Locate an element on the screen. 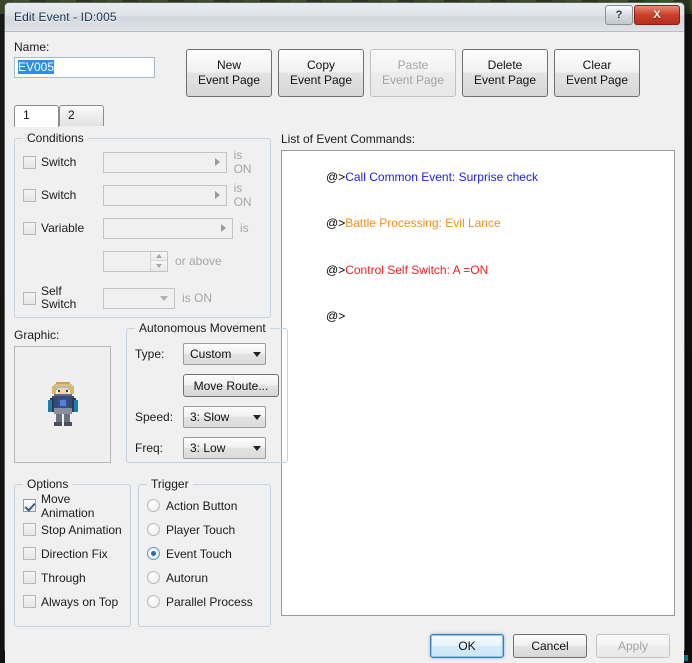  movement-type-select: Custom is located at coordinates (224, 354).